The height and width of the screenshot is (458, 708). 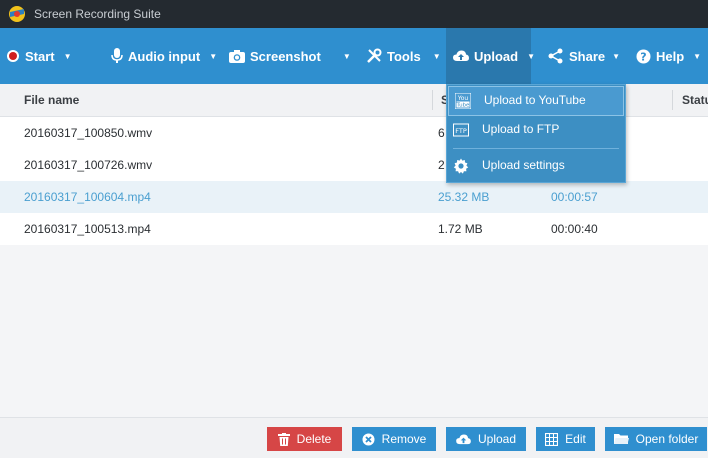 I want to click on upload-settings-item: Upload settings, so click(x=536, y=166).